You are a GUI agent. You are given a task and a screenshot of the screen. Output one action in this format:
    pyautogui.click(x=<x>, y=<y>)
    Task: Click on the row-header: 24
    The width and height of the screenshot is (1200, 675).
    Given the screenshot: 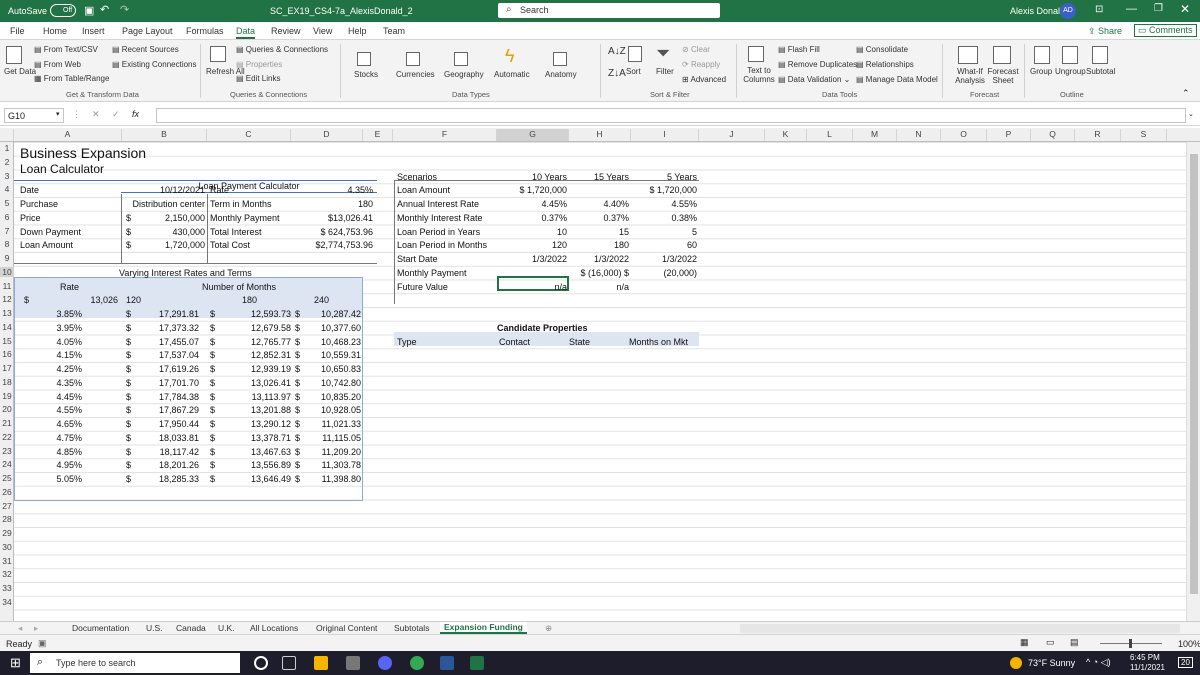 What is the action you would take?
    pyautogui.click(x=7, y=464)
    